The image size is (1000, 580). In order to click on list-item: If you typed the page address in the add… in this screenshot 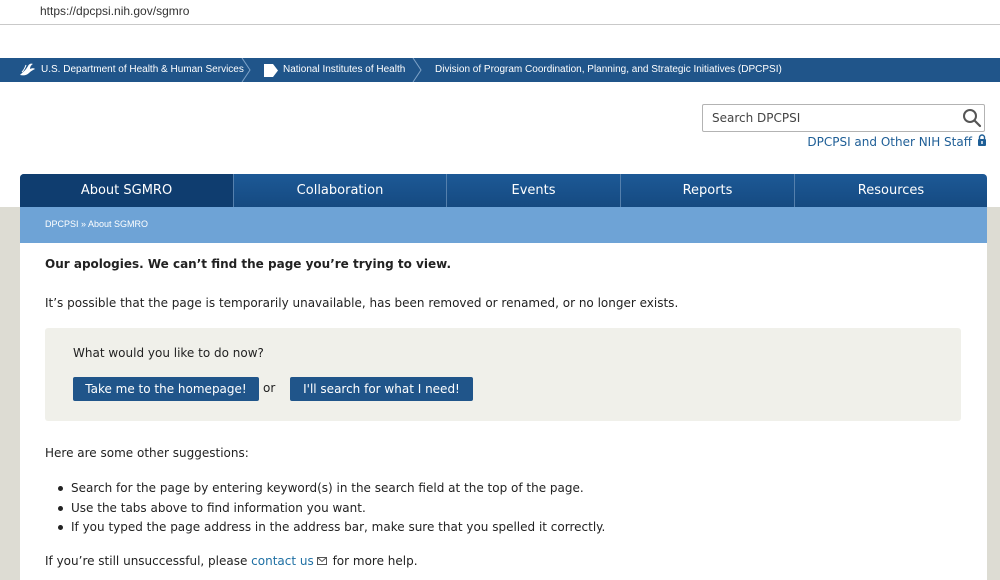, I will do `click(331, 529)`.